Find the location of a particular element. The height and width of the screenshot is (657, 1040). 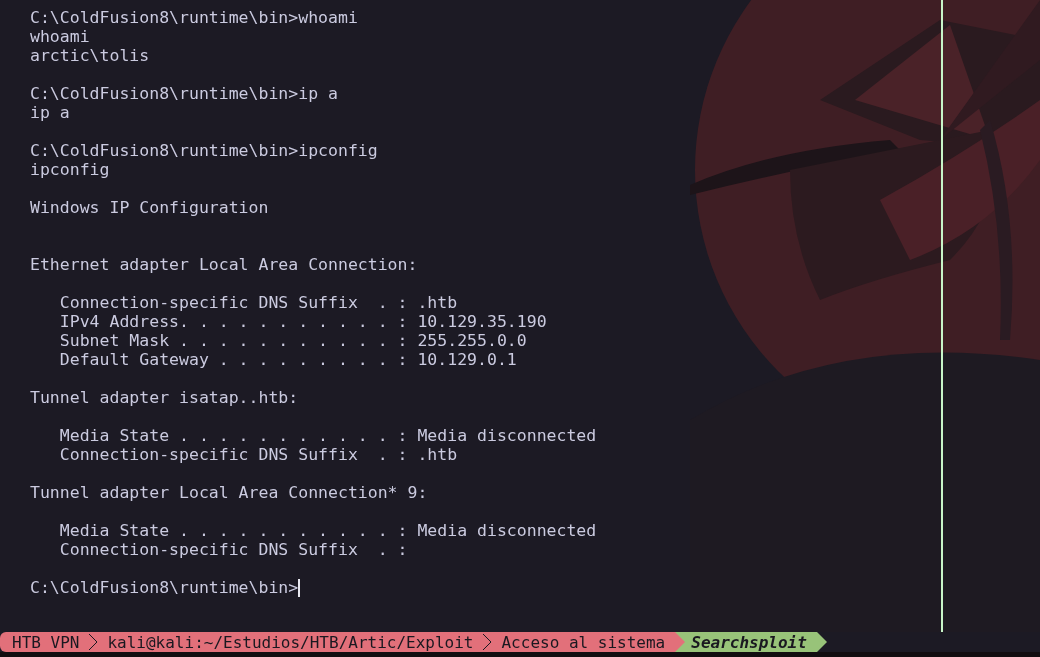

terminal-line: ip a is located at coordinates (50, 112).